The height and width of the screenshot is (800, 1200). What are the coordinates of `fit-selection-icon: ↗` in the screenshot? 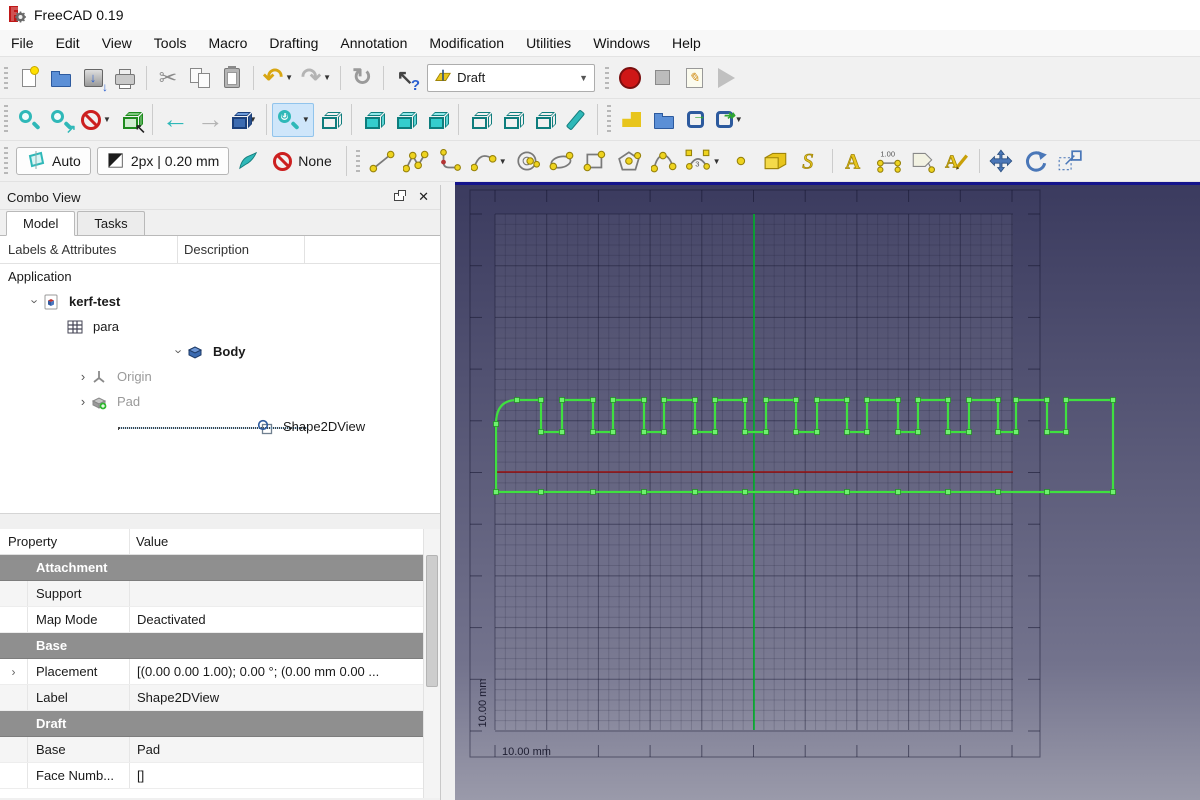 It's located at (61, 120).